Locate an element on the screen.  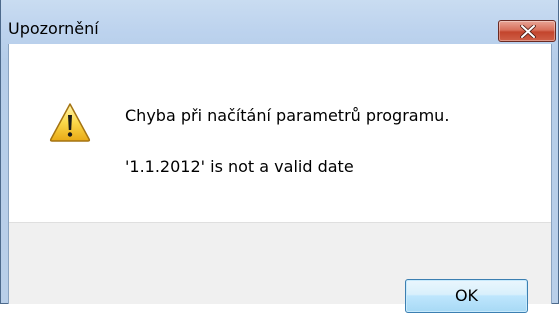
ok-button: OK is located at coordinates (466, 296).